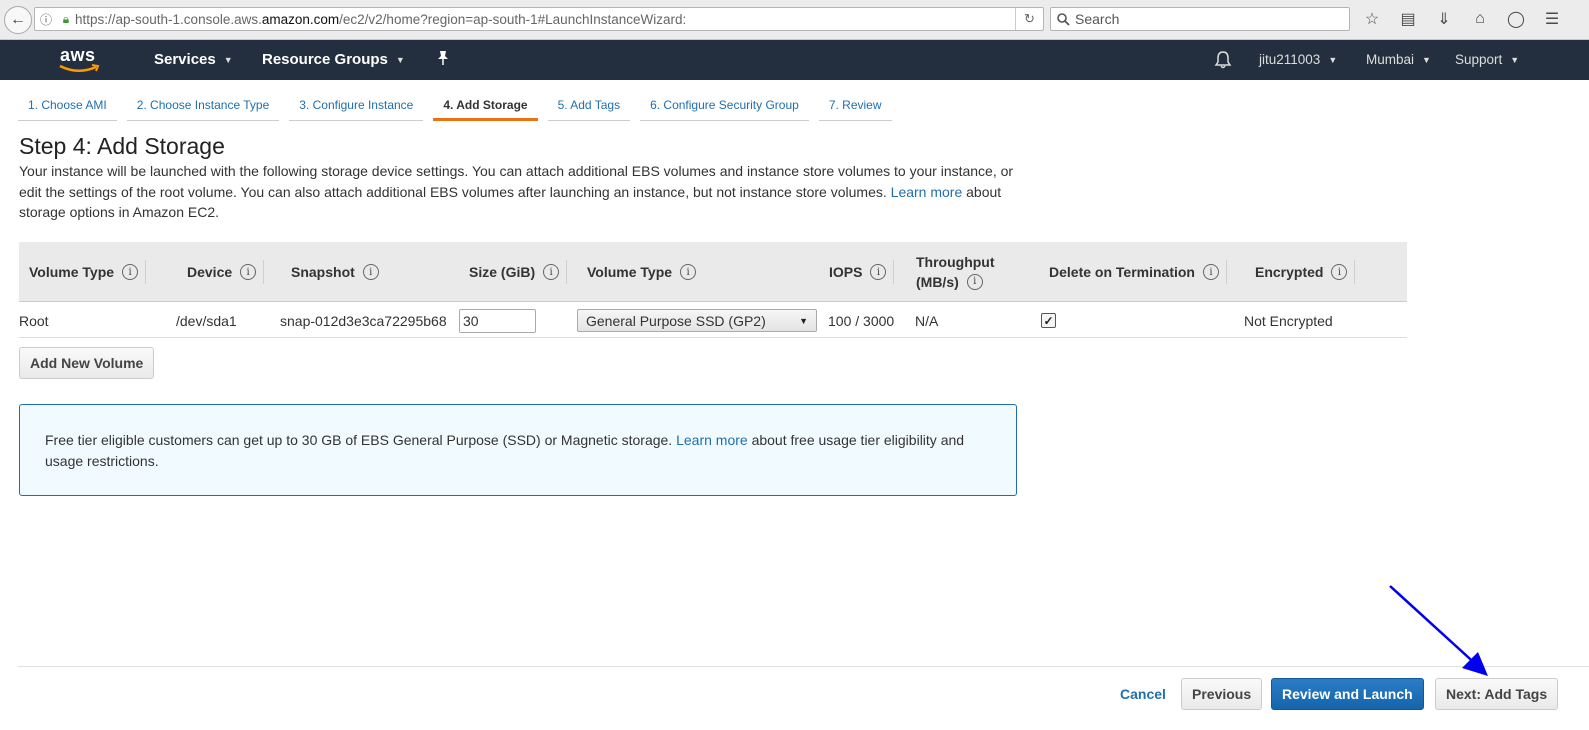  I want to click on user-menu: jitu211003 ▼, so click(1298, 59).